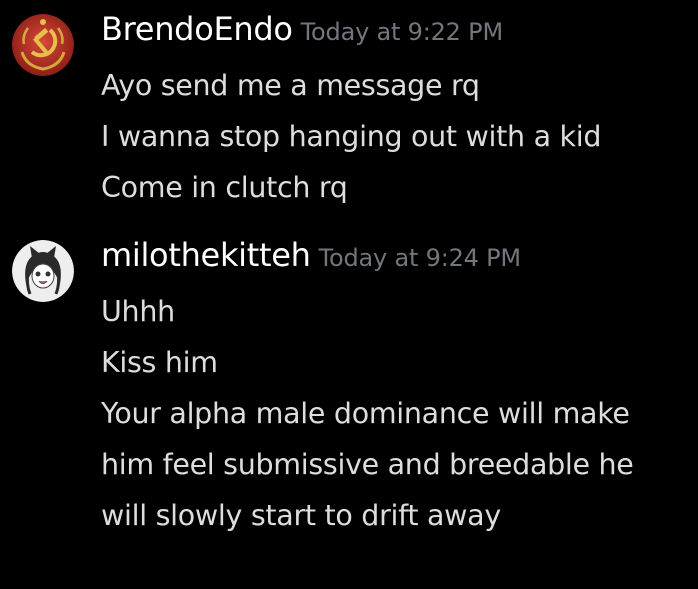  I want to click on hammer-sickle-avatar-icon, so click(43, 45).